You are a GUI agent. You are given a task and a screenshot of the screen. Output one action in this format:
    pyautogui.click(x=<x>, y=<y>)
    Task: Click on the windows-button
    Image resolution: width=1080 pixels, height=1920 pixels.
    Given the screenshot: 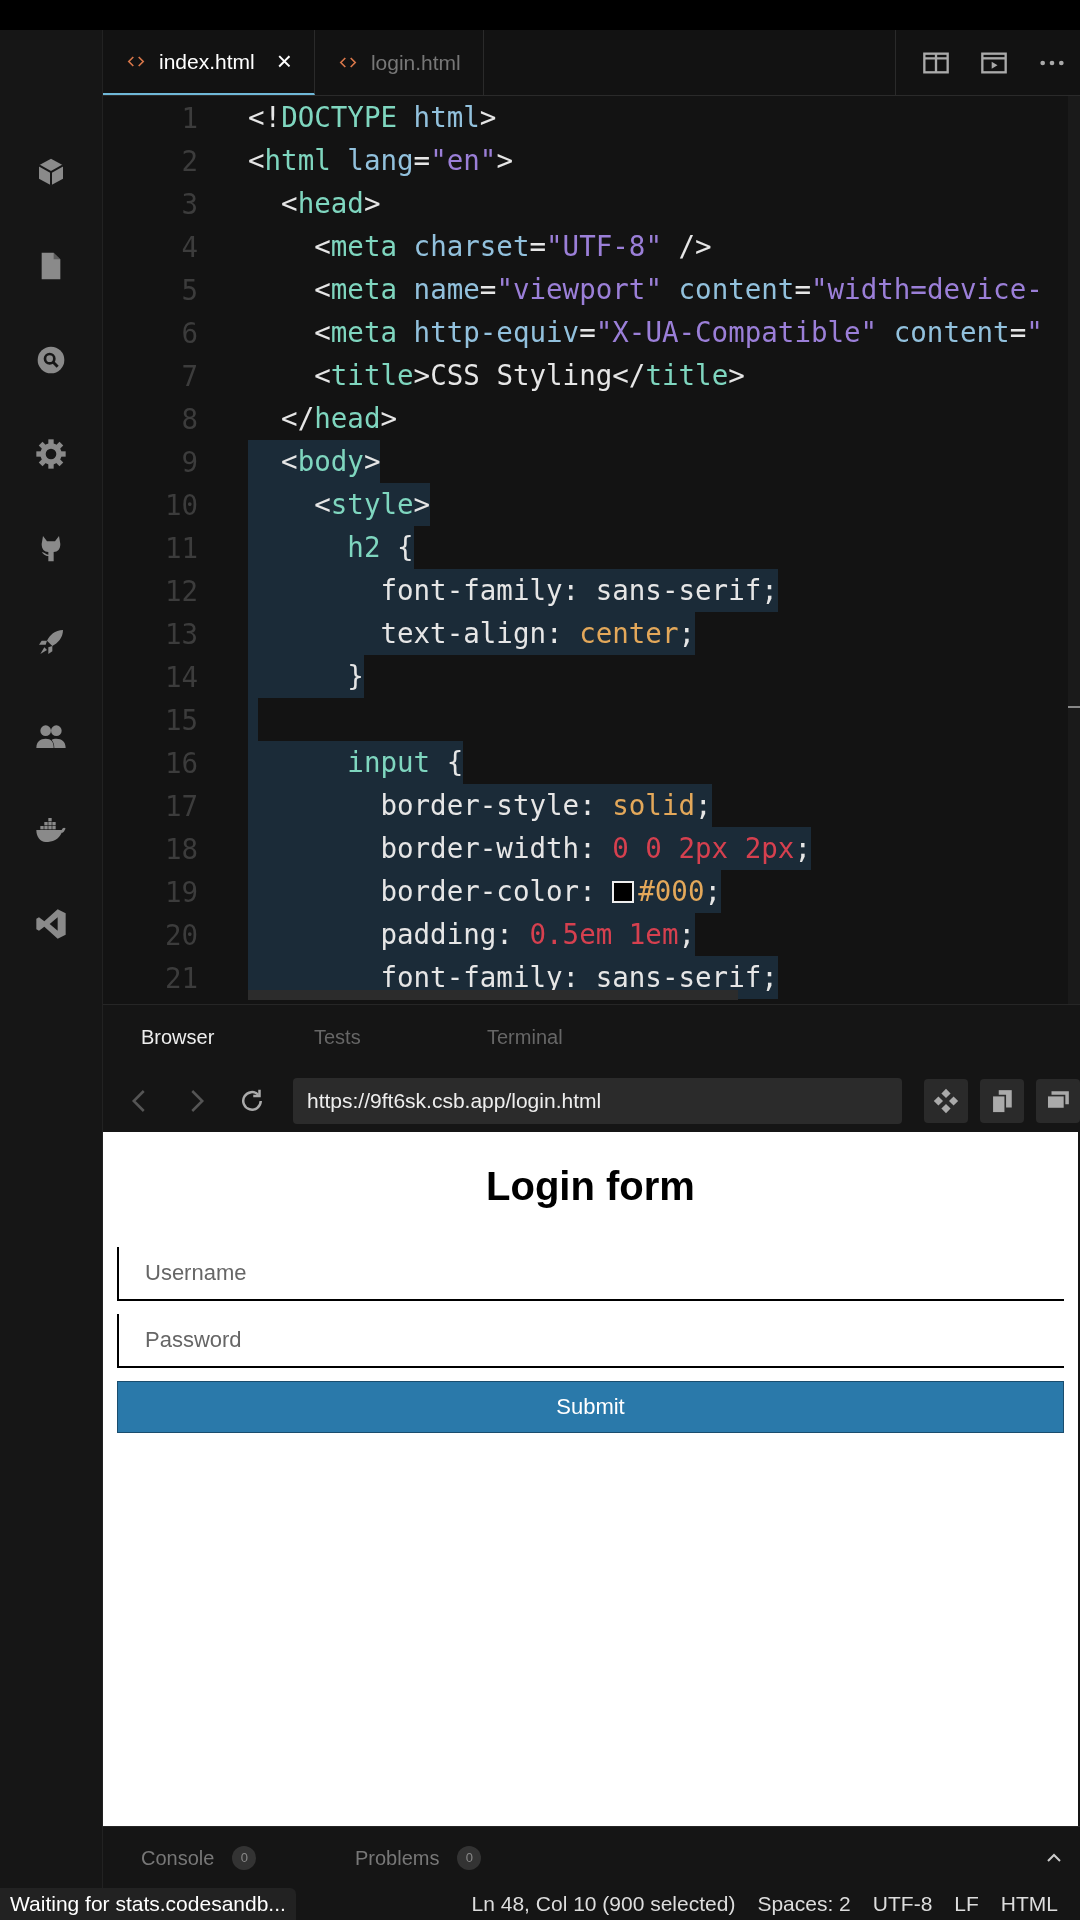 What is the action you would take?
    pyautogui.click(x=1058, y=1101)
    